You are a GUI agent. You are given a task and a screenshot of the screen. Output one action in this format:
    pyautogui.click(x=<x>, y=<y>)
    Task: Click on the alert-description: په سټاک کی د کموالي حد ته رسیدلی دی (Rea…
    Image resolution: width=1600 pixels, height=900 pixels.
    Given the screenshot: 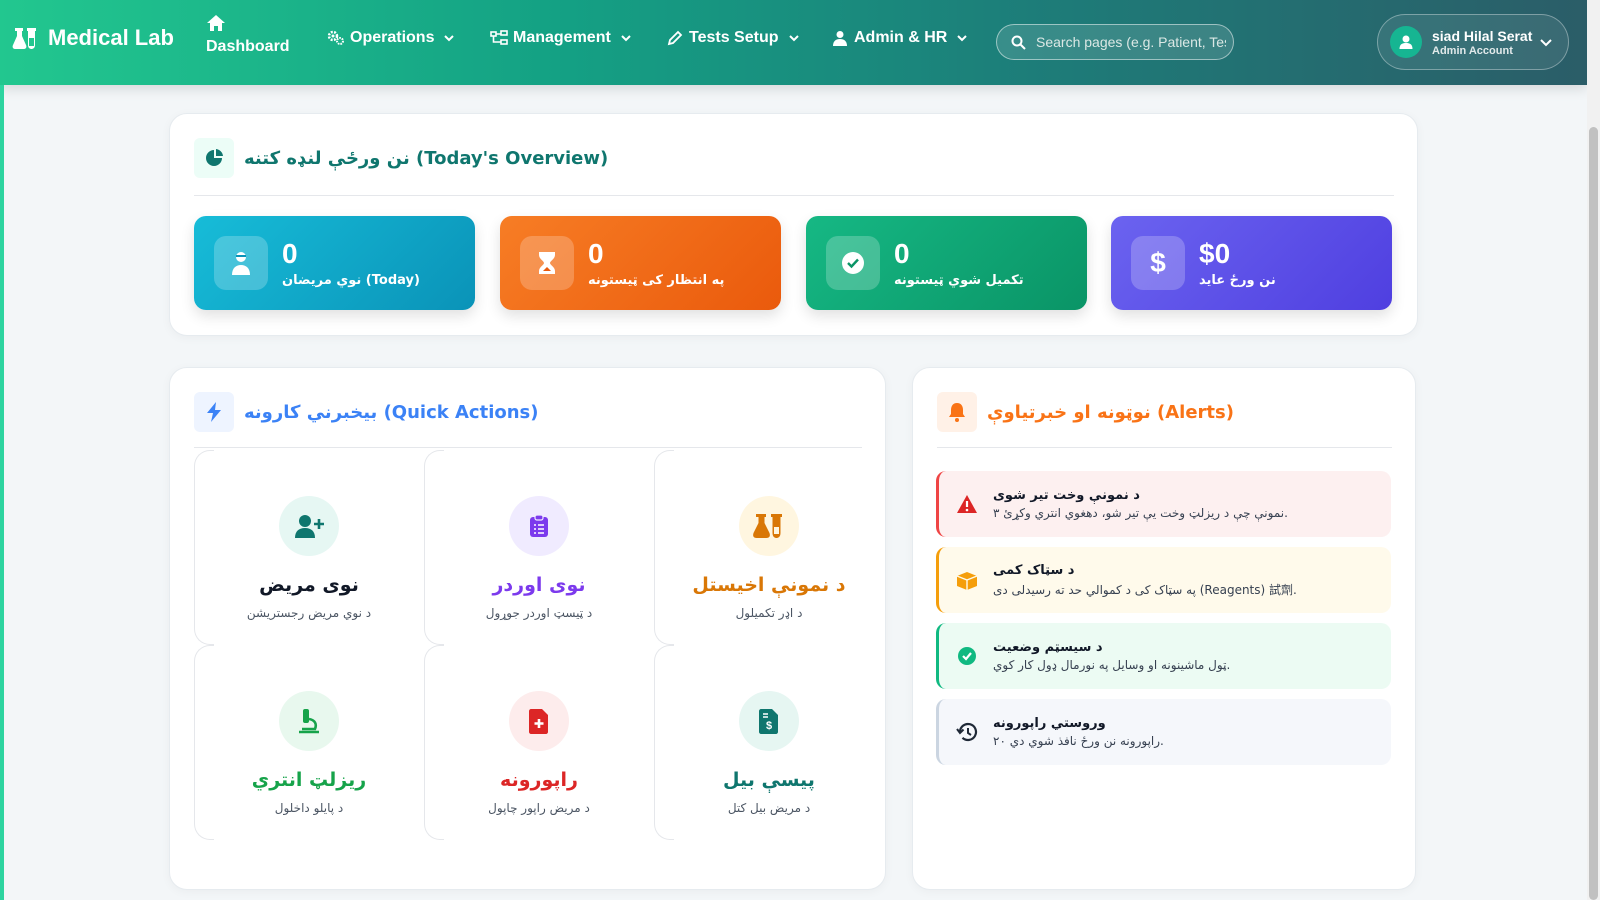 What is the action you would take?
    pyautogui.click(x=1145, y=589)
    